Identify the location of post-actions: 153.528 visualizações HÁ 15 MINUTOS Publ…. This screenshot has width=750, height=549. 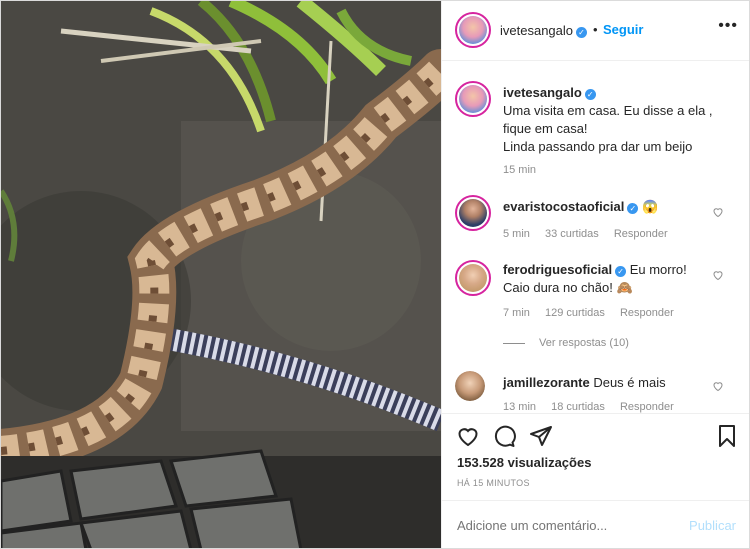
(595, 480).